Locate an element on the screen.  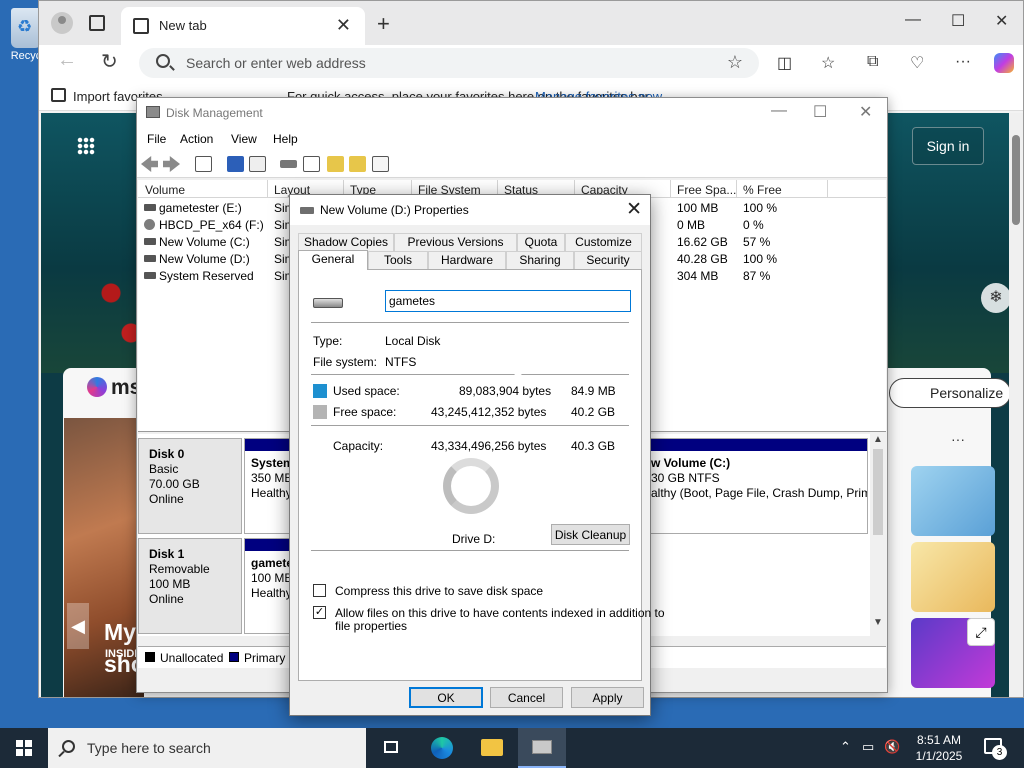
sign-in-button: Sign in is located at coordinates (948, 146).